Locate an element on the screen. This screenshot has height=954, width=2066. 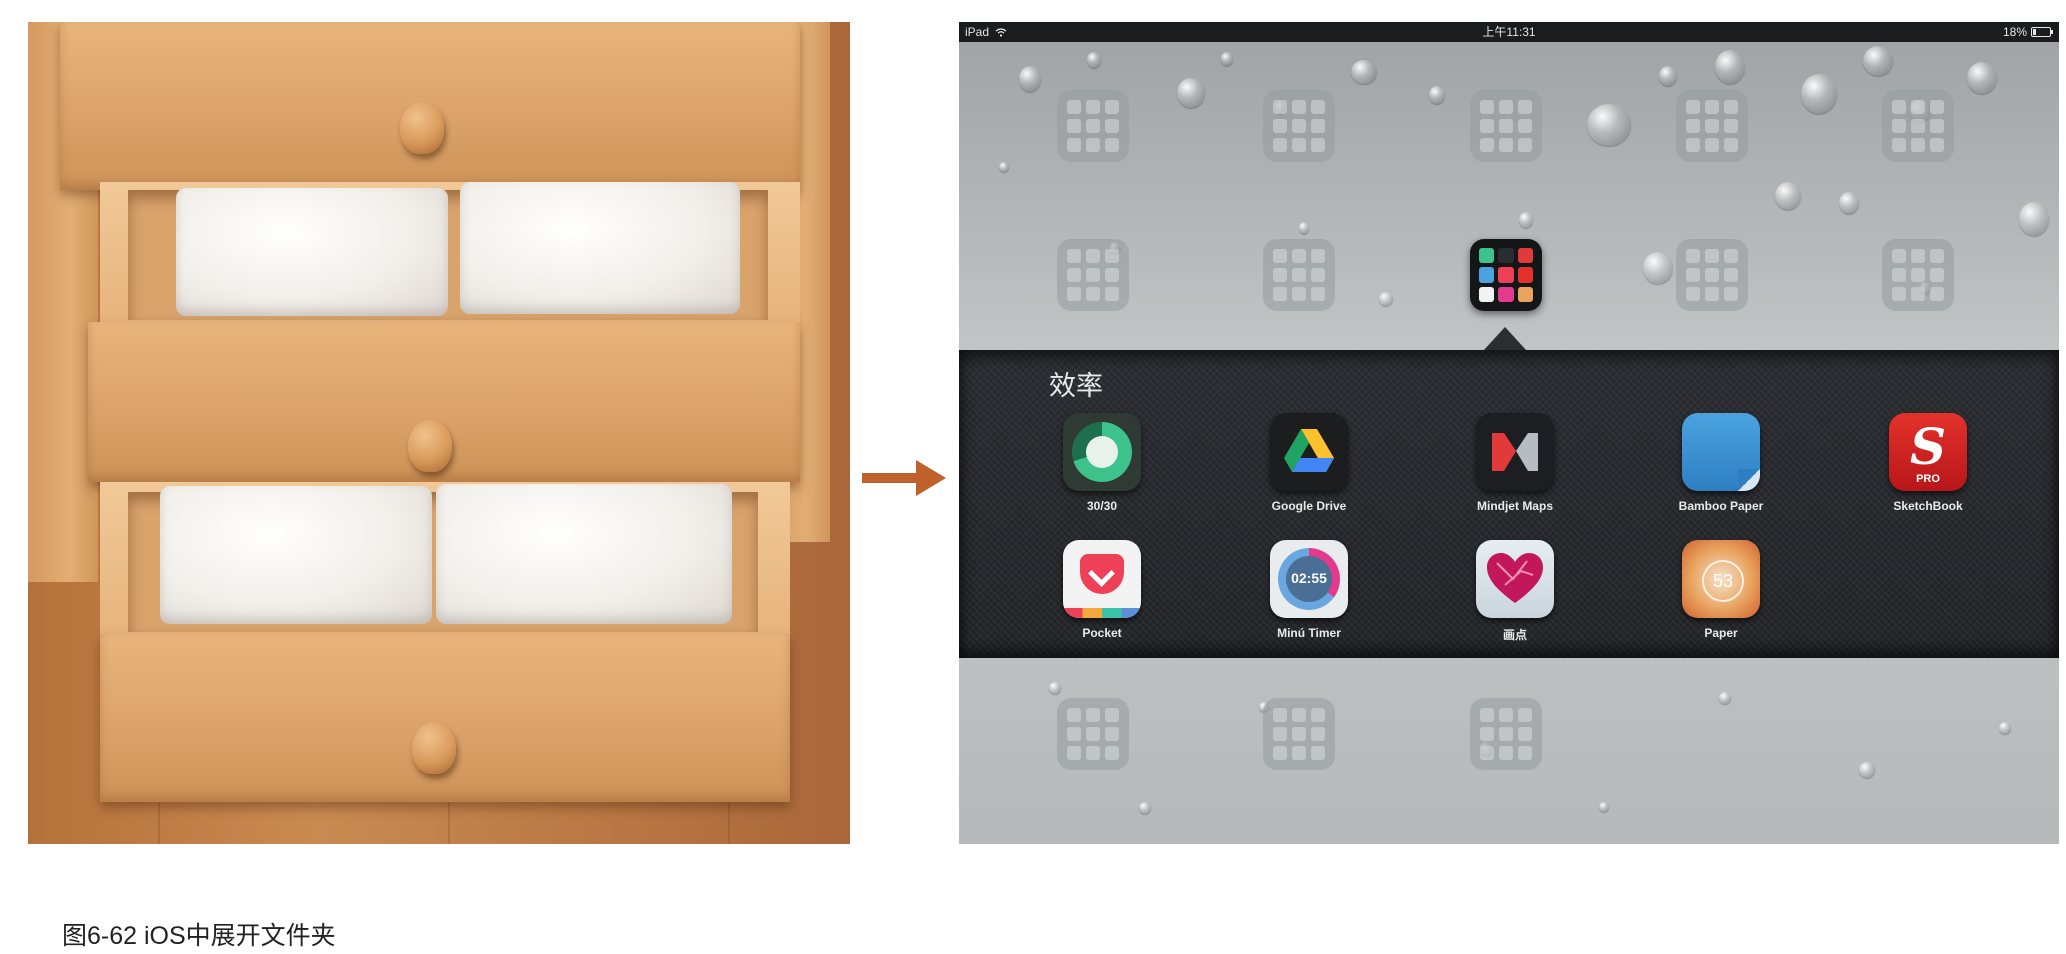
paper-number: 53 is located at coordinates (1723, 581).